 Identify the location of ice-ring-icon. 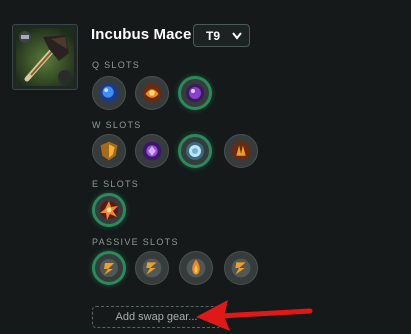
(195, 151).